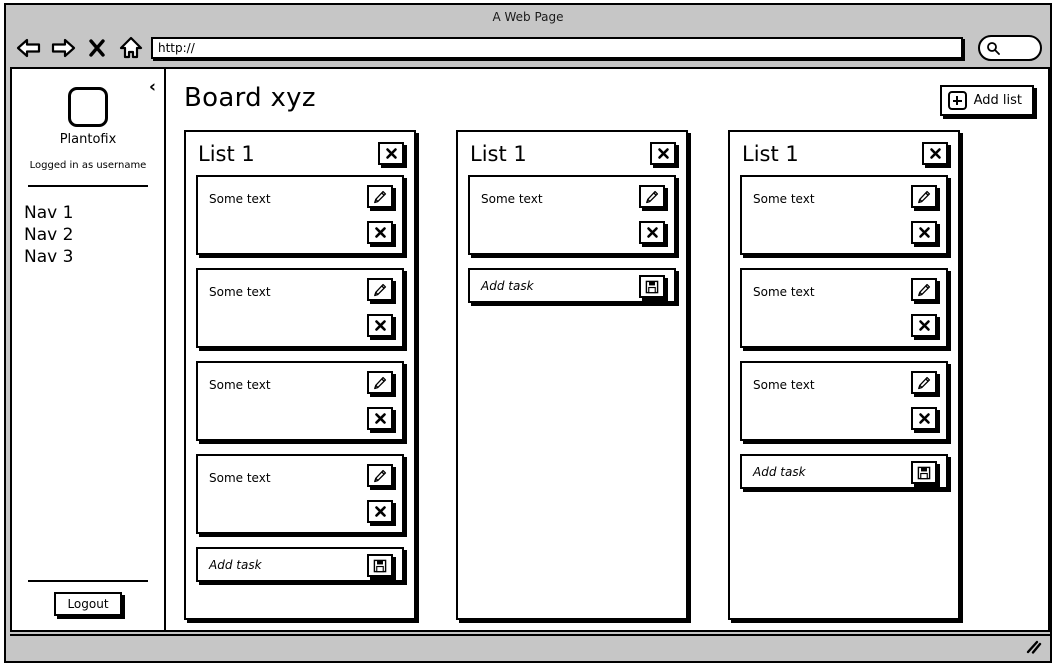  Describe the element at coordinates (557, 48) in the screenshot. I see `url-bar: http://` at that location.